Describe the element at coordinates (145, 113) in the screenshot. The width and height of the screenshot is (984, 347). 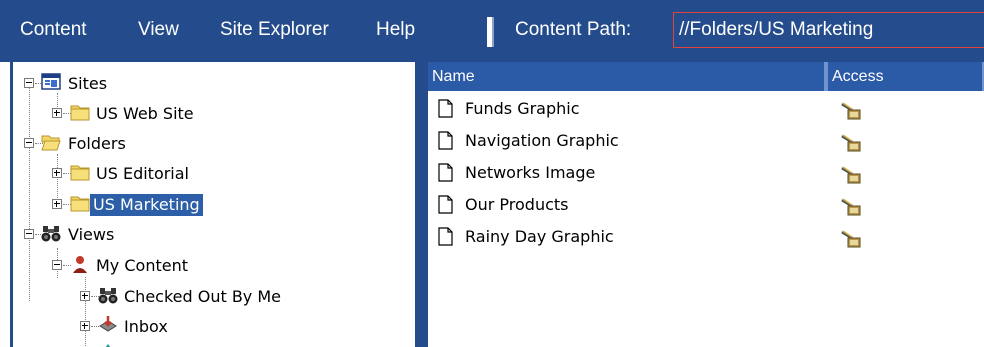
I see `tree-item-label: US Web Site` at that location.